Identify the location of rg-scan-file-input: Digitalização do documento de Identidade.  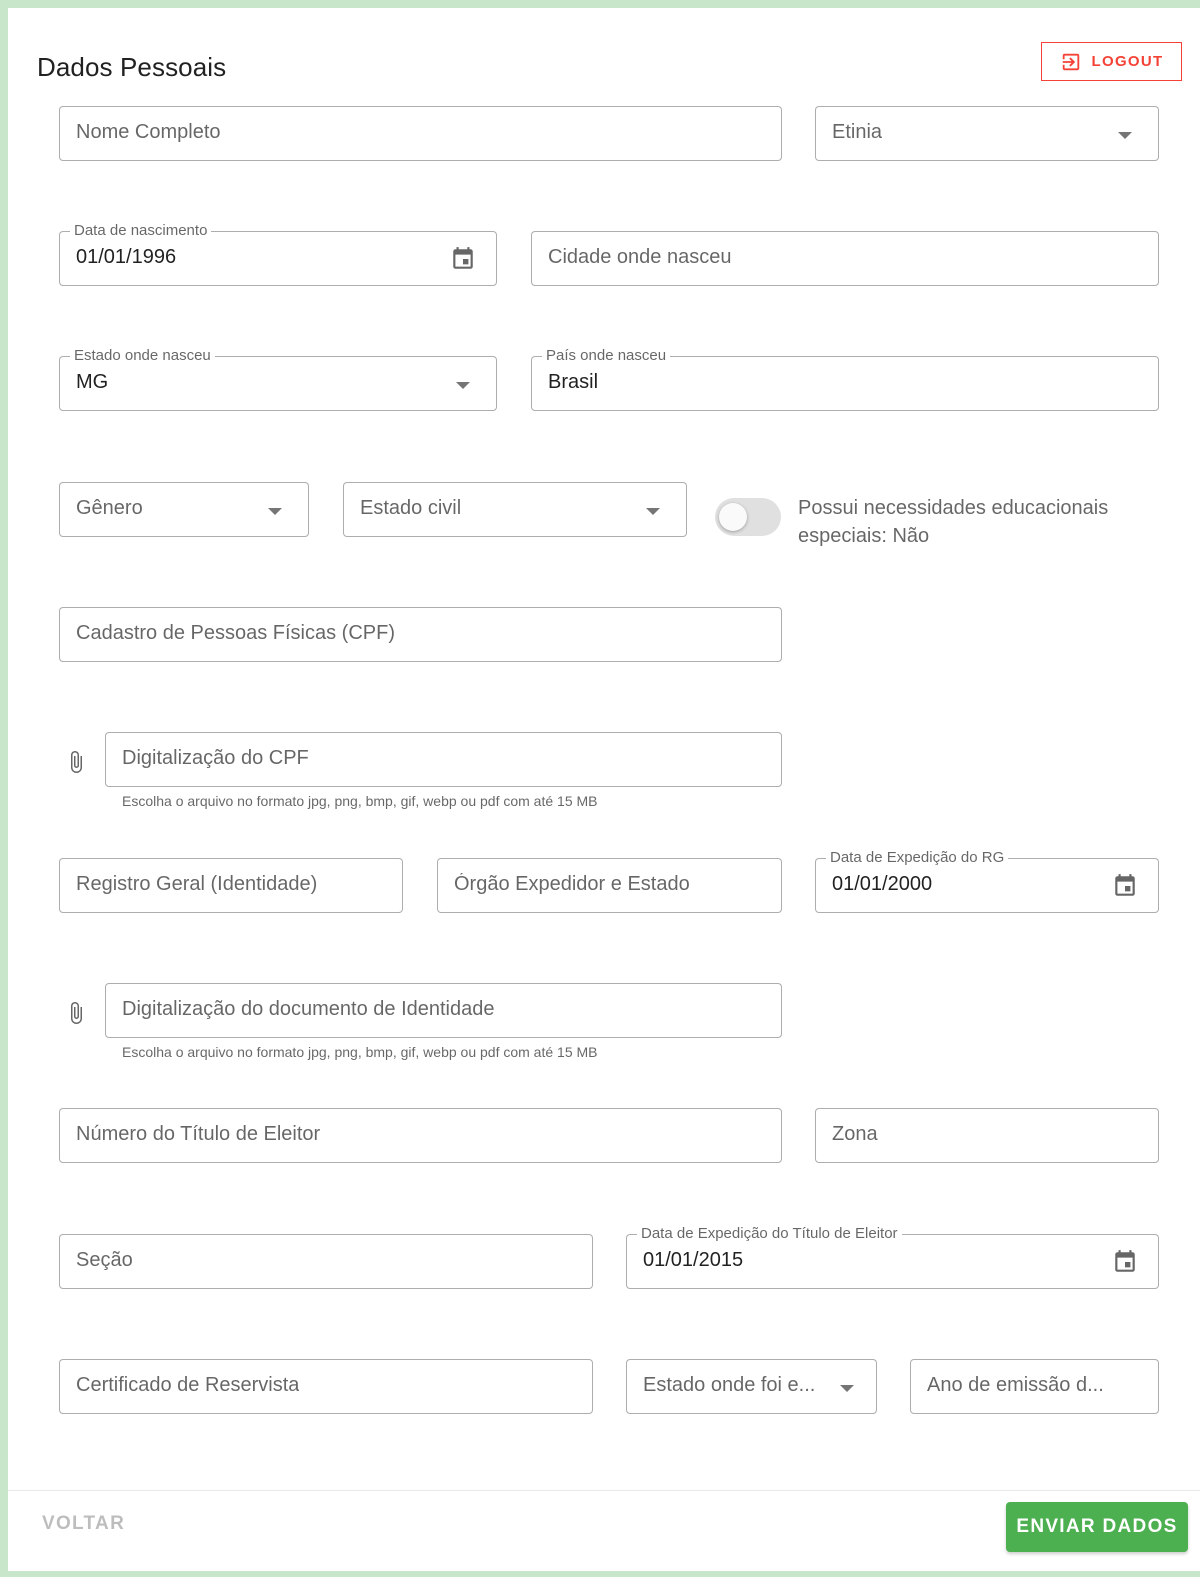
(443, 1010).